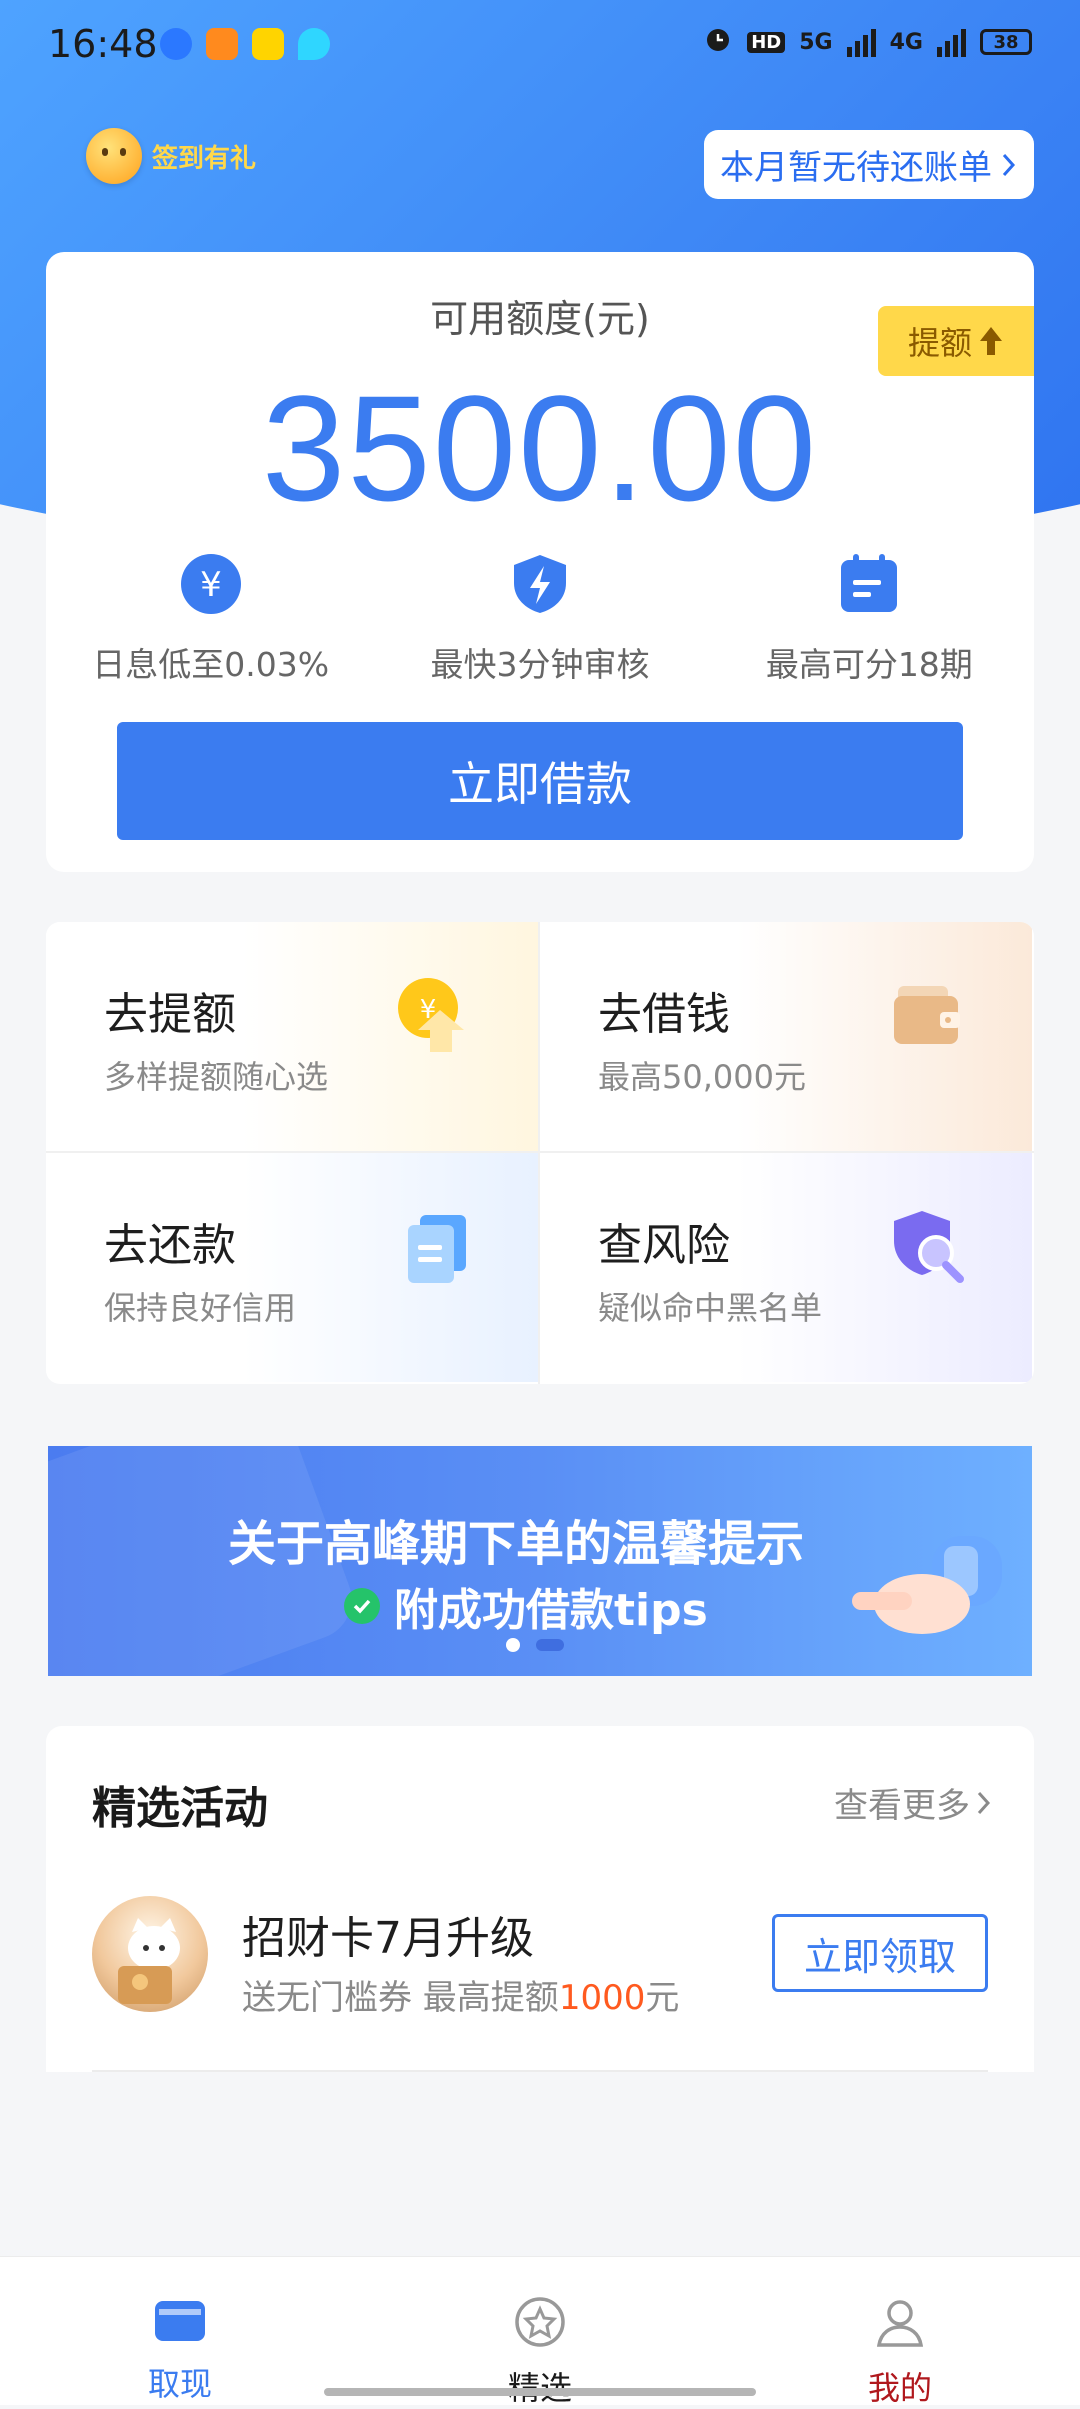  I want to click on tab-label: 精选, so click(540, 2386).